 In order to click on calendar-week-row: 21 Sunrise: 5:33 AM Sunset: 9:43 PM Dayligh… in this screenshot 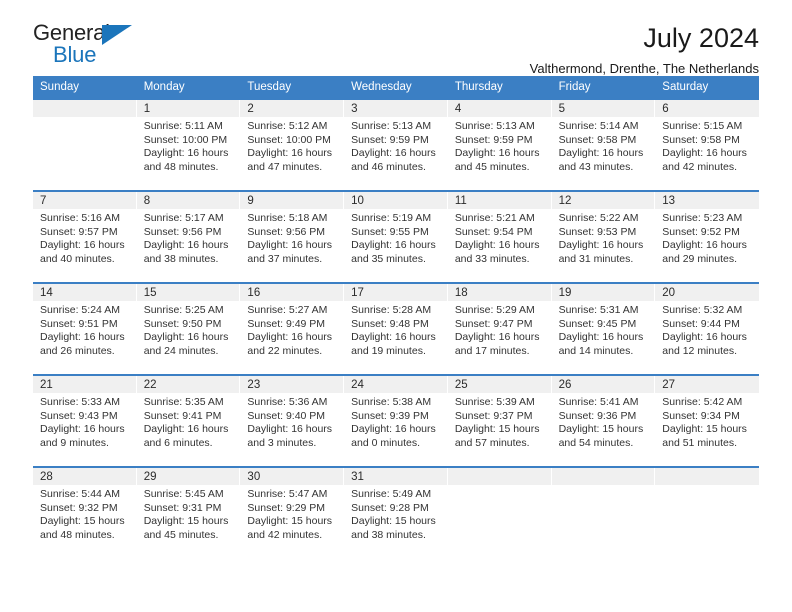, I will do `click(396, 416)`.